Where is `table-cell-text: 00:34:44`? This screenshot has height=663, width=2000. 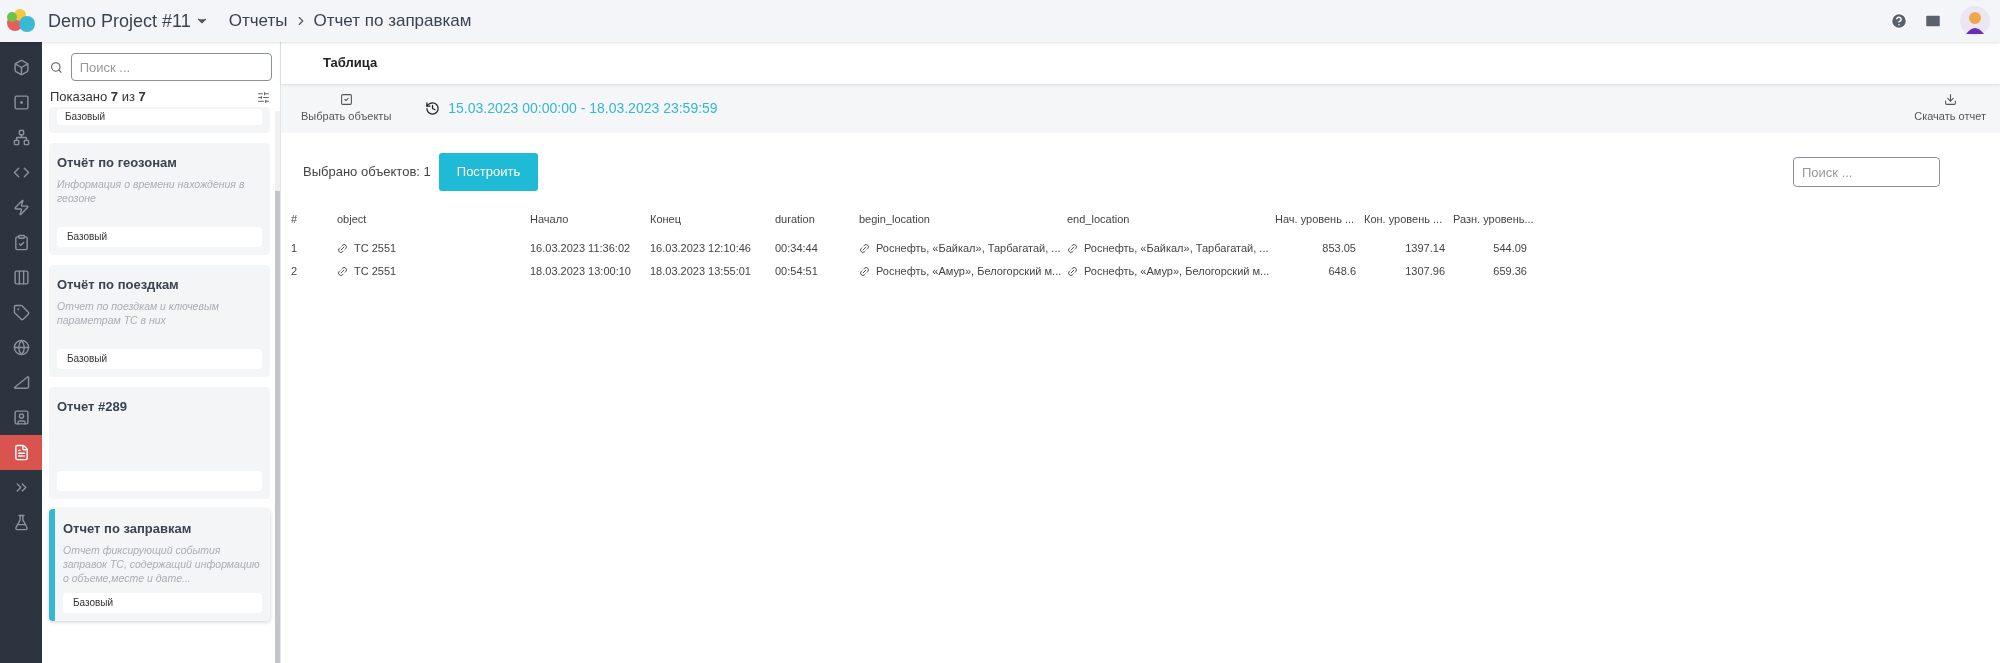
table-cell-text: 00:34:44 is located at coordinates (796, 249).